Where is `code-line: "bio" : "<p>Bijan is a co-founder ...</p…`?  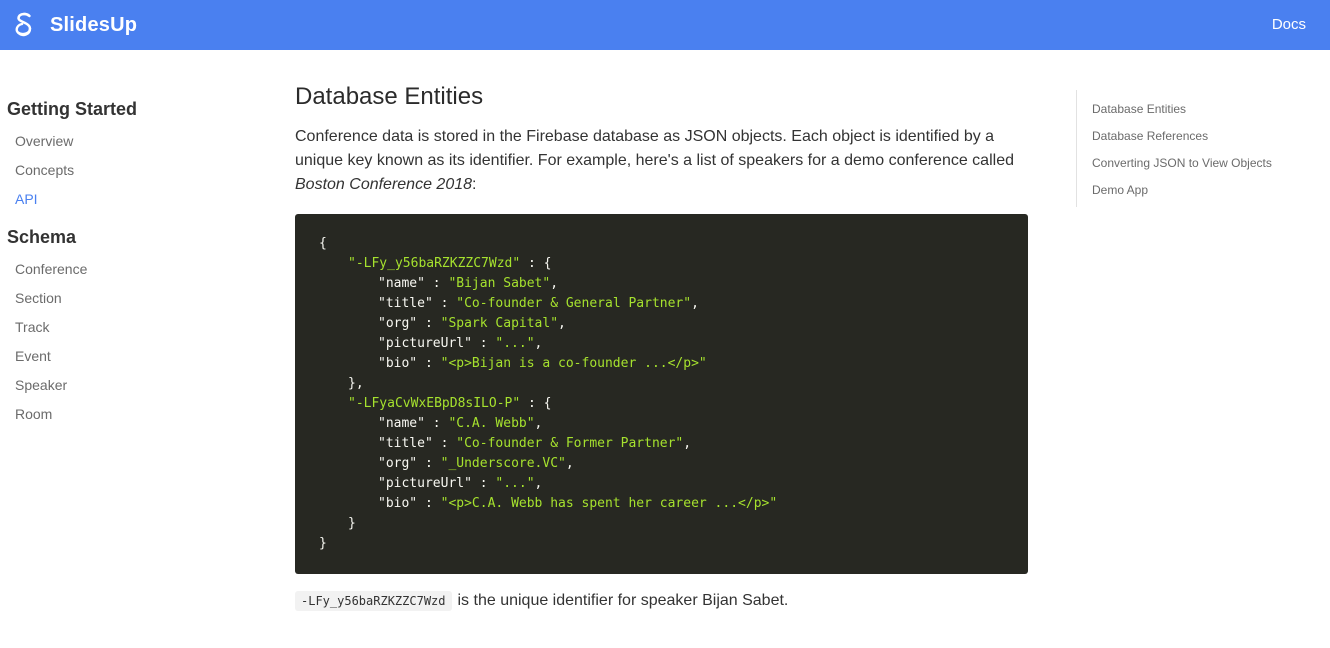 code-line: "bio" : "<p>Bijan is a co-founder ...</p… is located at coordinates (542, 363).